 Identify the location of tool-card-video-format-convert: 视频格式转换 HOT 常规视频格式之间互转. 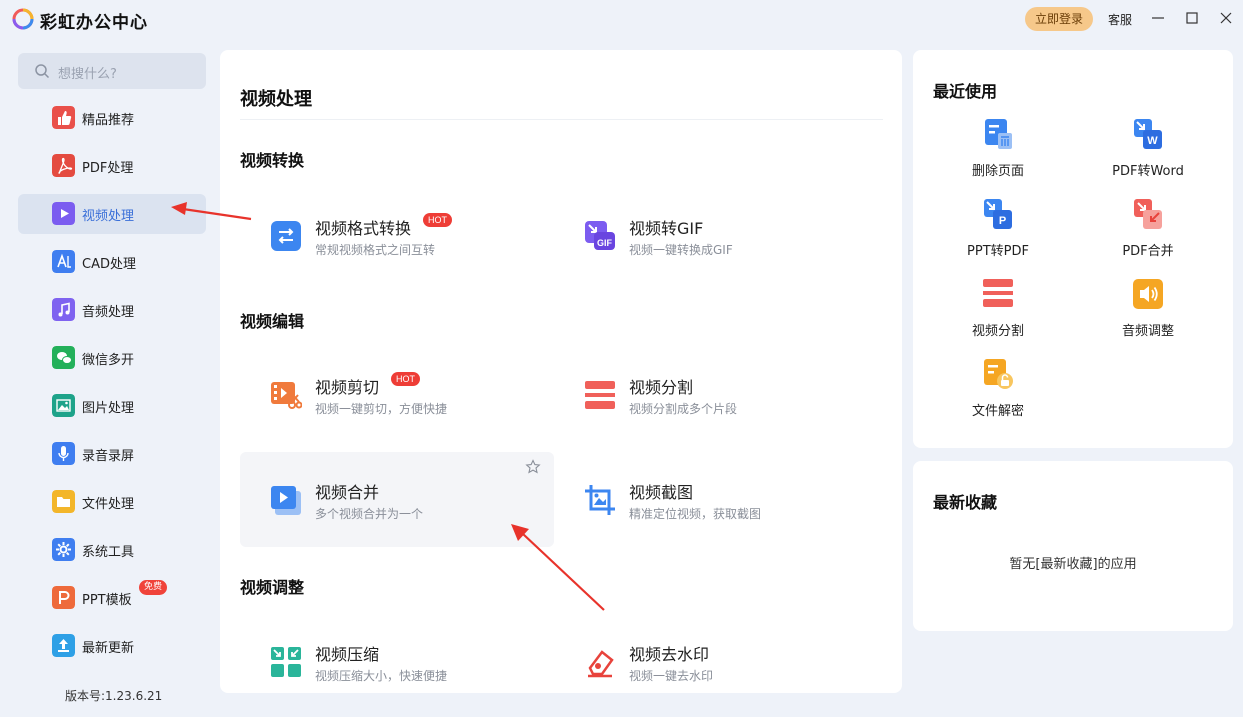
(397, 235).